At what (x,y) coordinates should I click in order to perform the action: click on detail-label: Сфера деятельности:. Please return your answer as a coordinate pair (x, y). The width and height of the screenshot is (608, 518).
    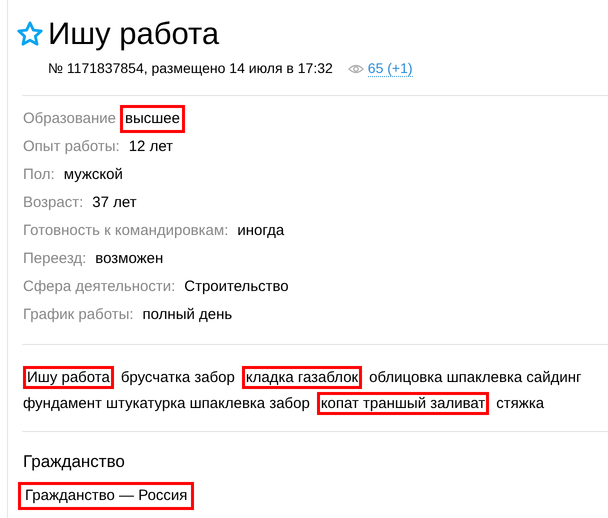
    Looking at the image, I should click on (99, 286).